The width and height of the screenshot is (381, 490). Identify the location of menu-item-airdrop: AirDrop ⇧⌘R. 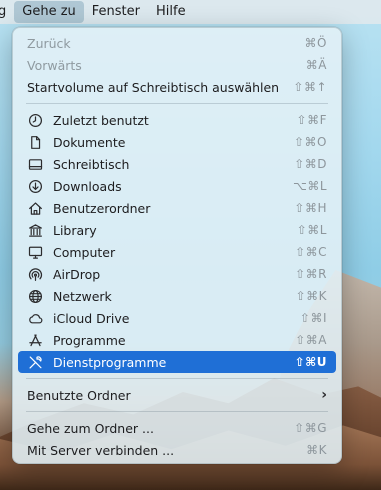
(177, 274).